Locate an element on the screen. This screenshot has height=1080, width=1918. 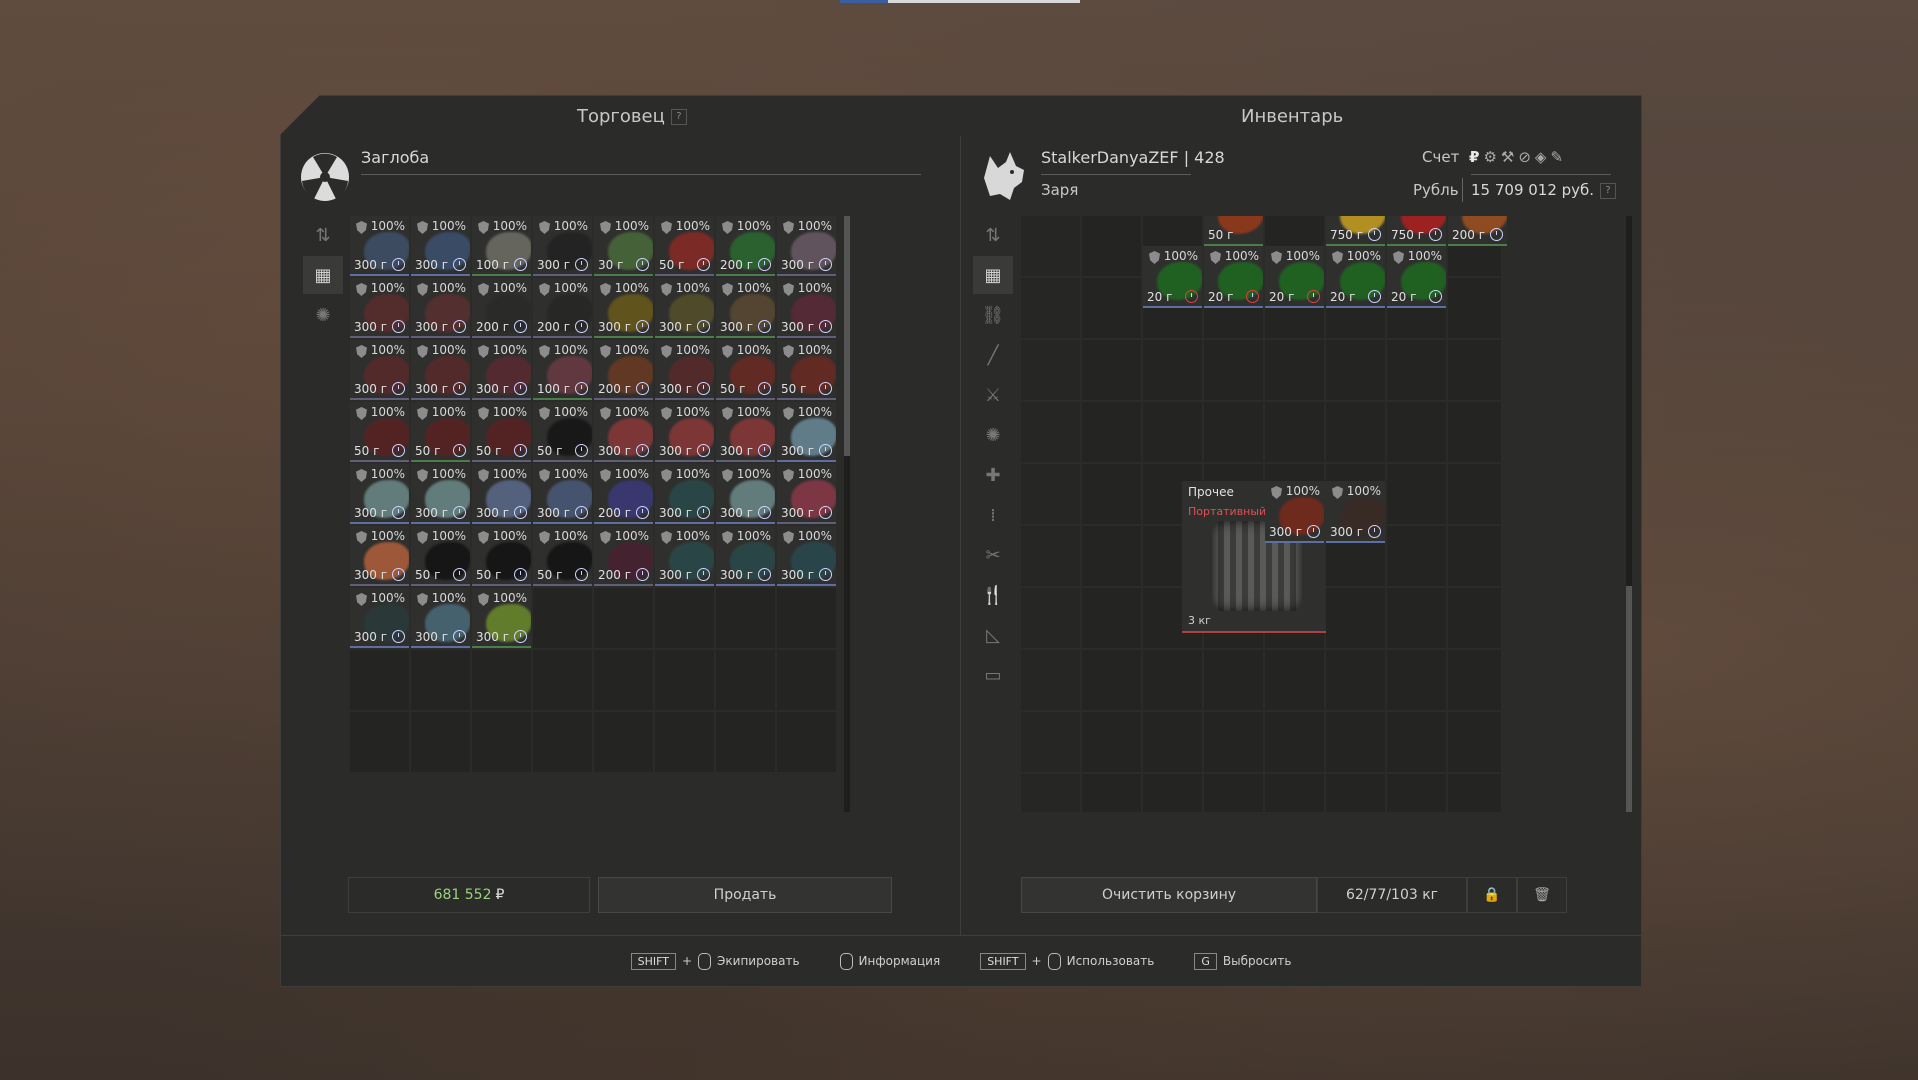
coin-currency-icon: ⊘ is located at coordinates (1524, 157).